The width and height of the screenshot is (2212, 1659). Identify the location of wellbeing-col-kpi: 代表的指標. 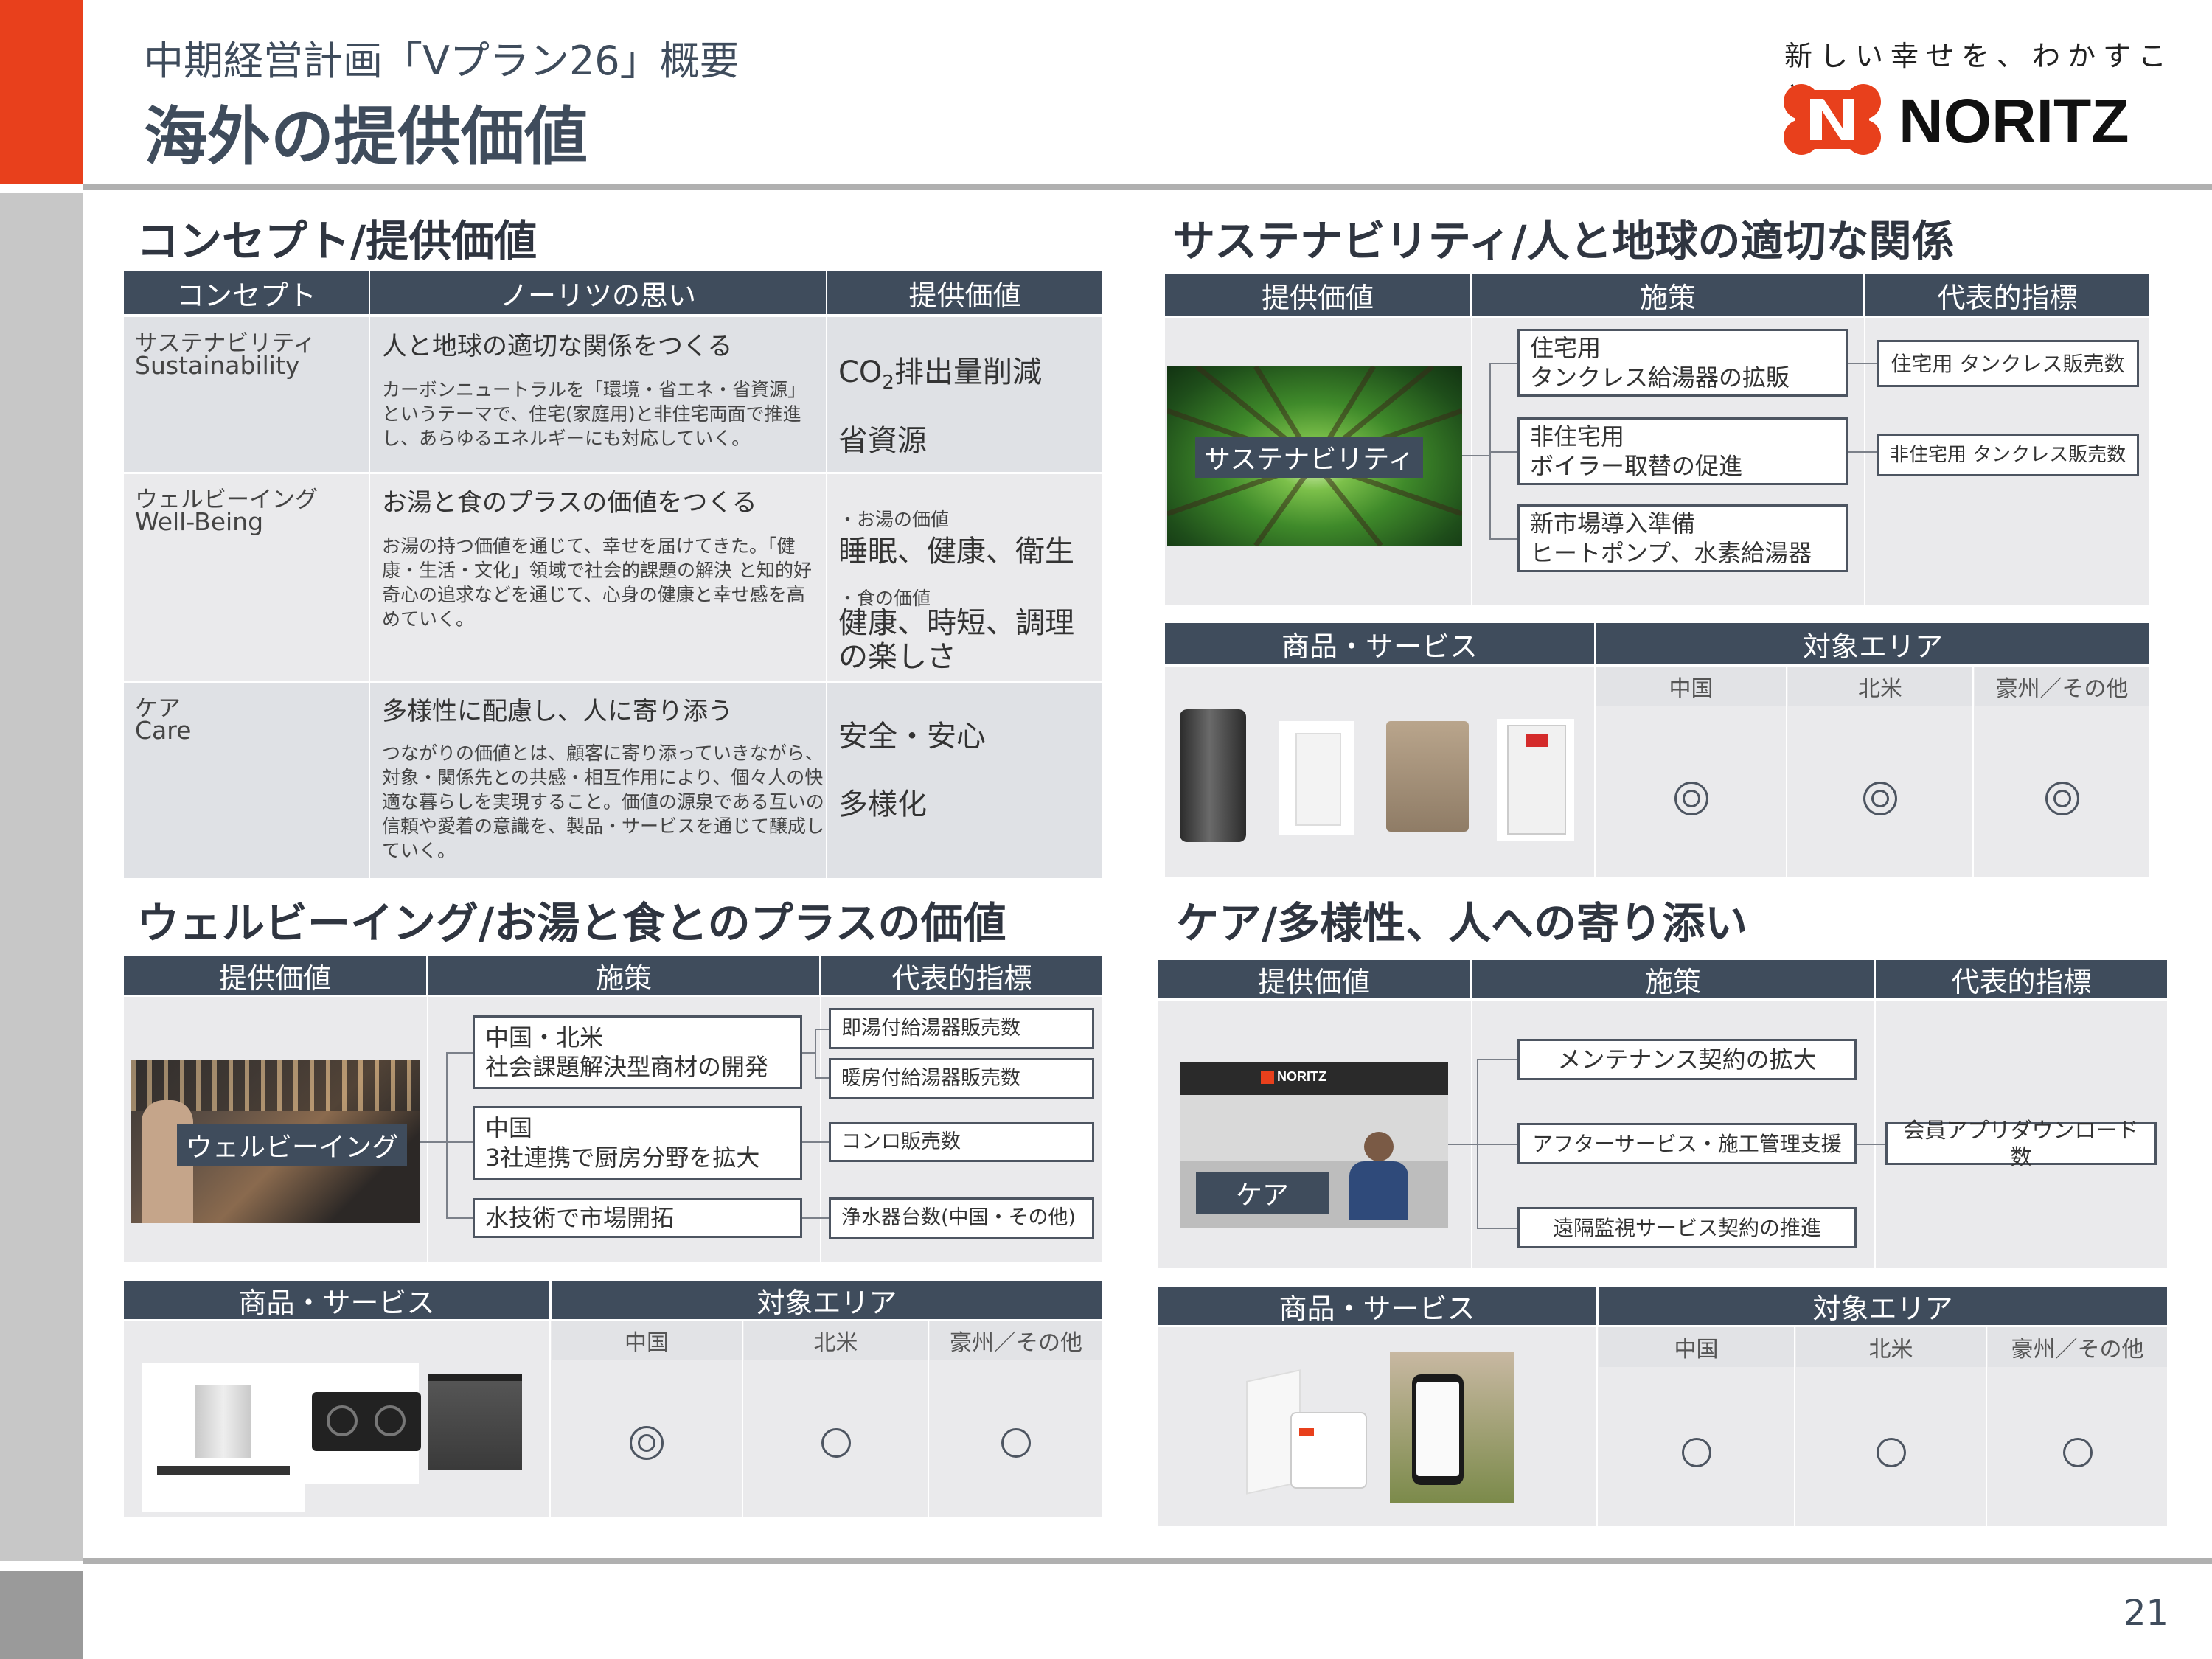
(961, 975).